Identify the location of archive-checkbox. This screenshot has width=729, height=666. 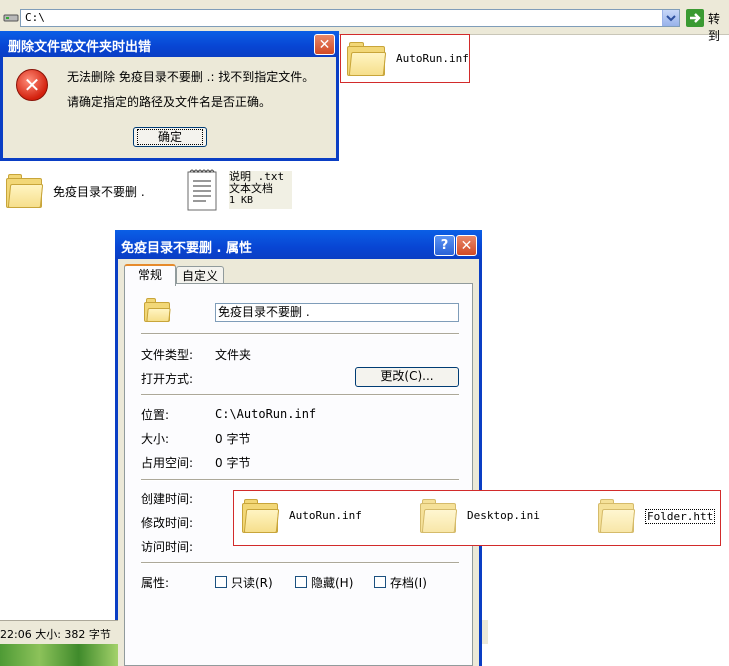
(380, 582).